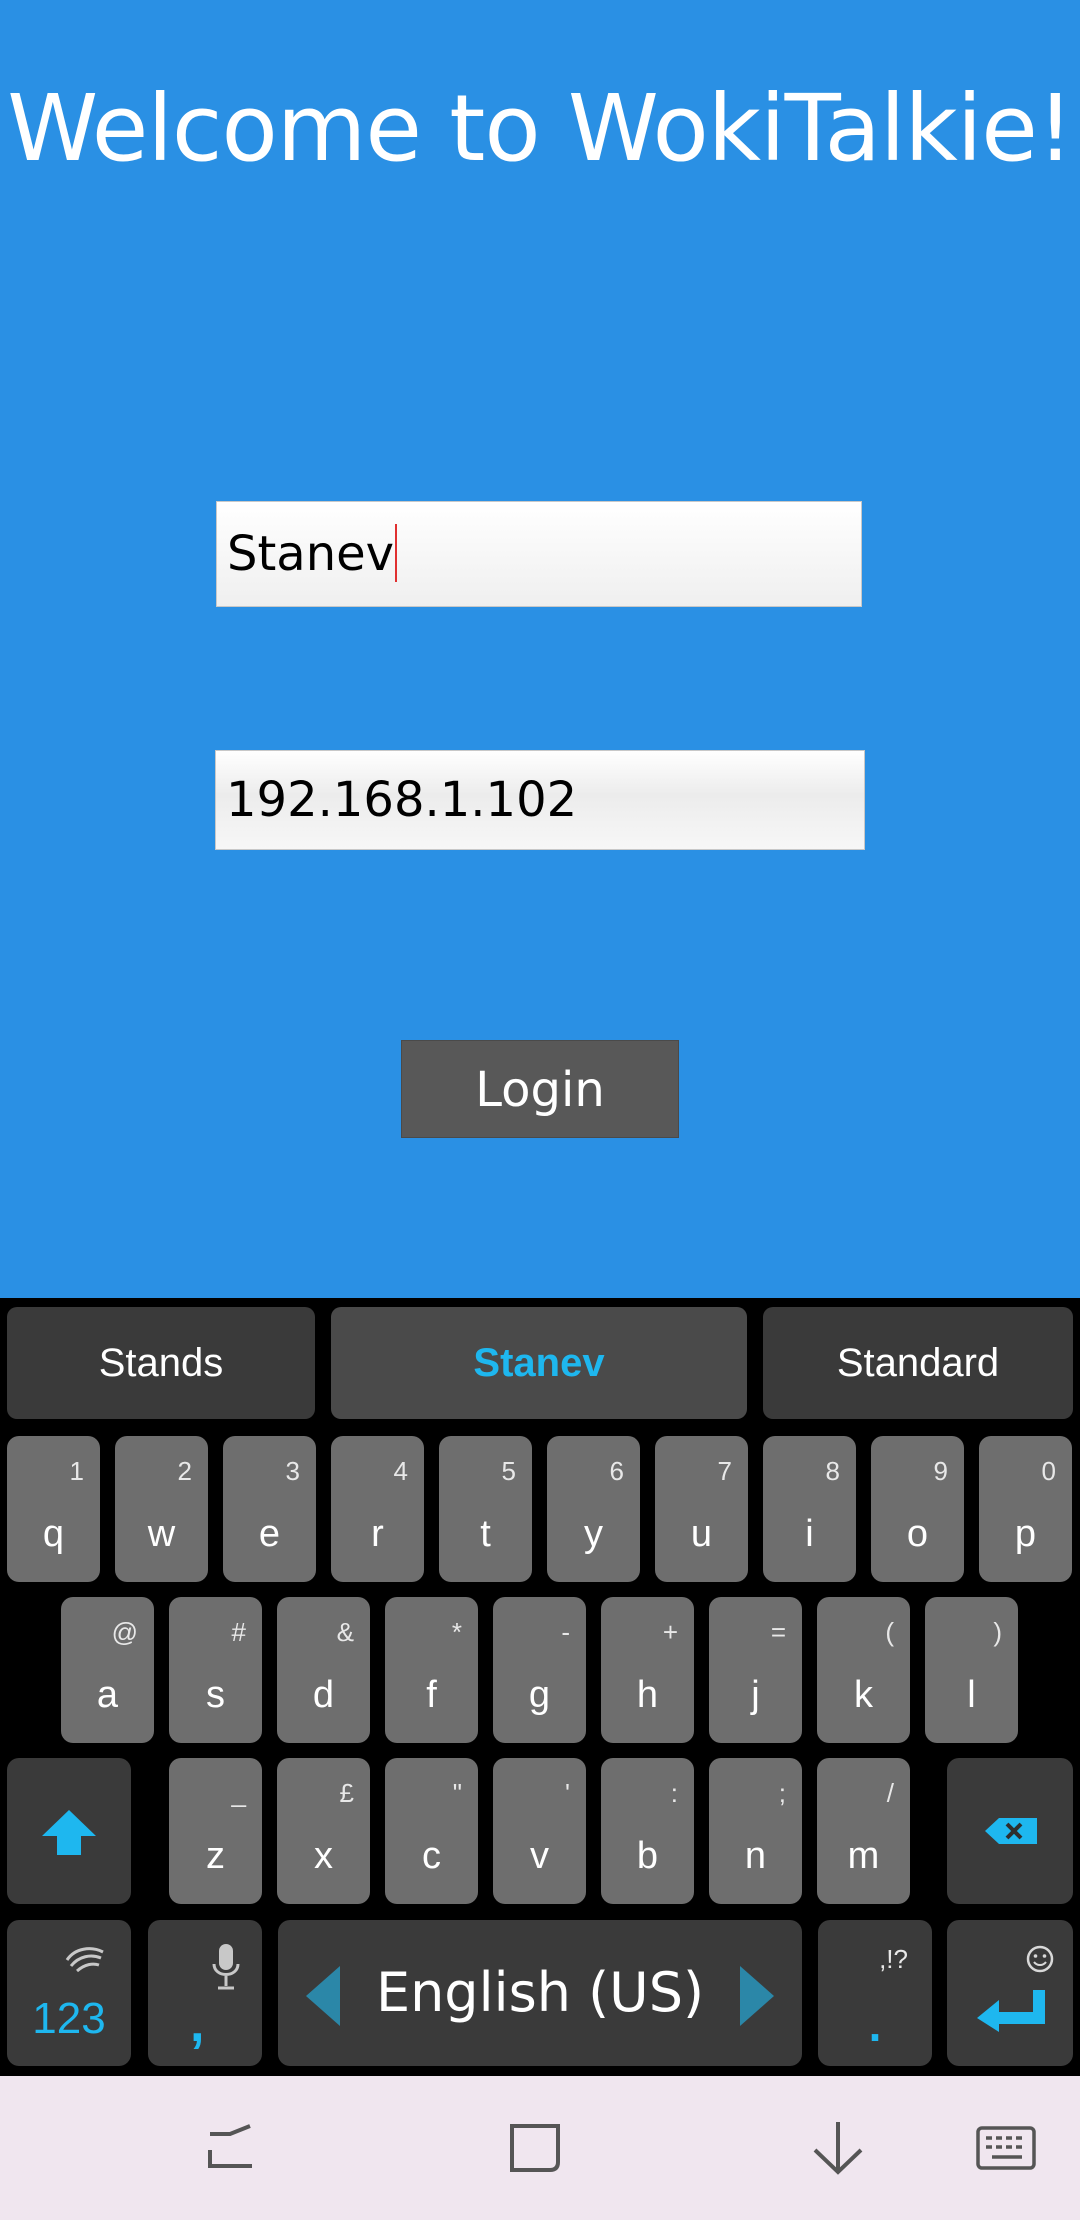  What do you see at coordinates (917, 1509) in the screenshot?
I see `key-o: 9o` at bounding box center [917, 1509].